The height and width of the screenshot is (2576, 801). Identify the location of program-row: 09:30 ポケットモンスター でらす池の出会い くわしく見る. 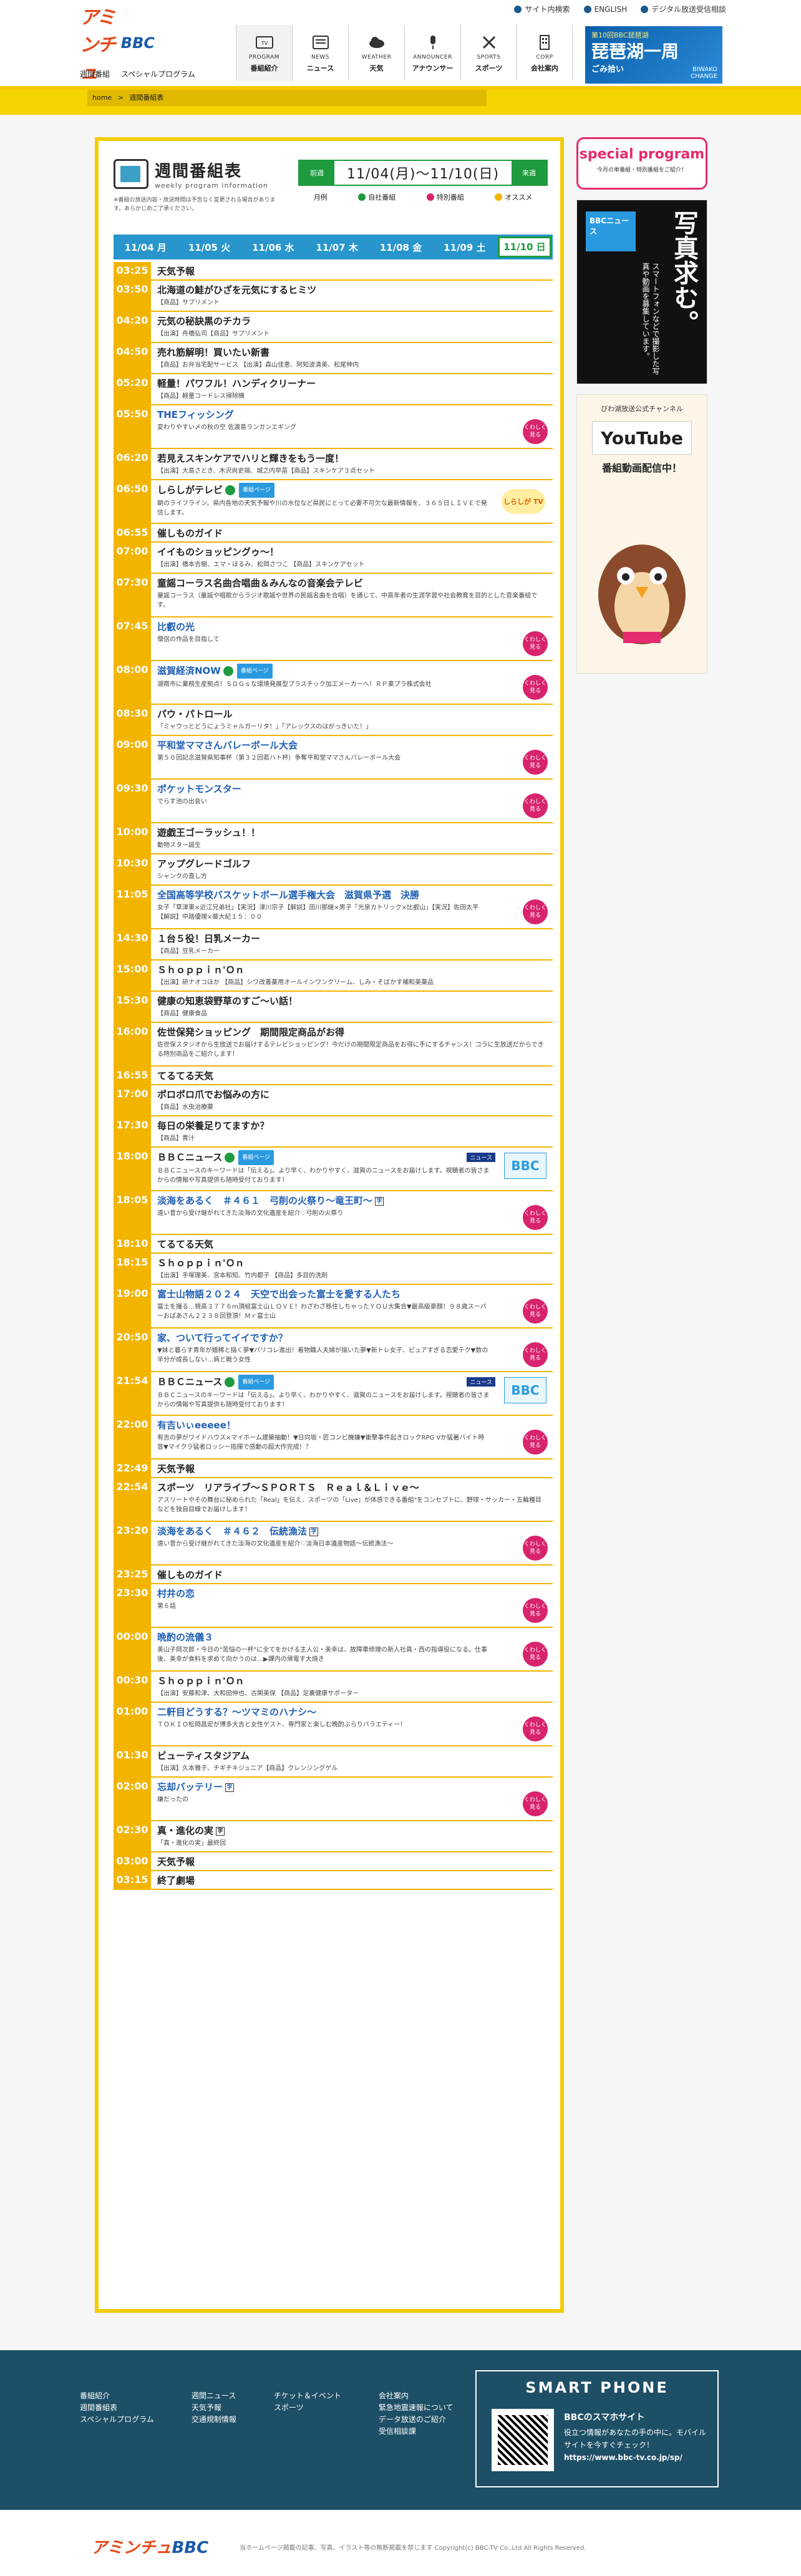
(333, 802).